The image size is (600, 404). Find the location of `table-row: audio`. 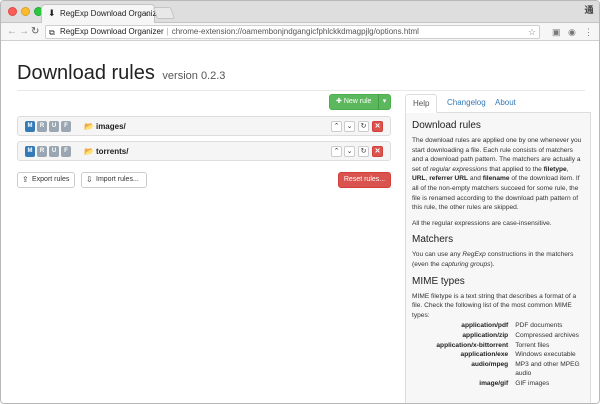

table-row: audio is located at coordinates (498, 374).